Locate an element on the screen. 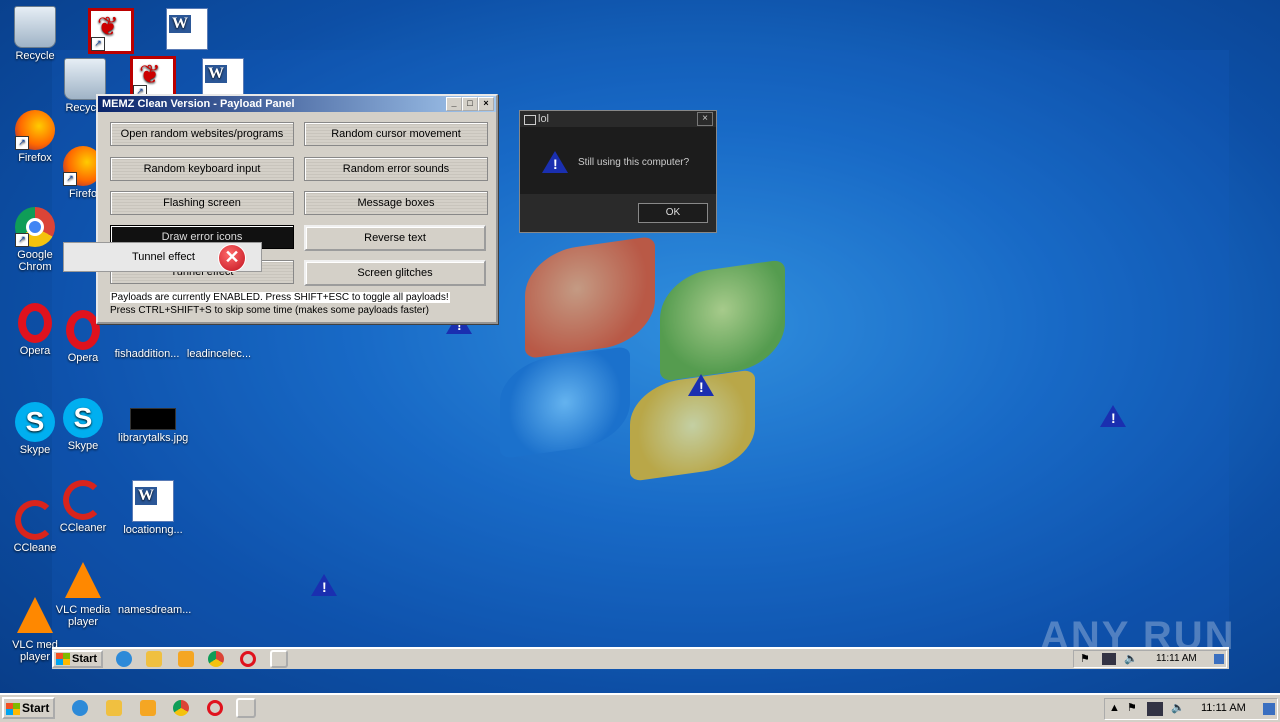 This screenshot has height=722, width=1280. chrome-icon: ↗ is located at coordinates (35, 227).